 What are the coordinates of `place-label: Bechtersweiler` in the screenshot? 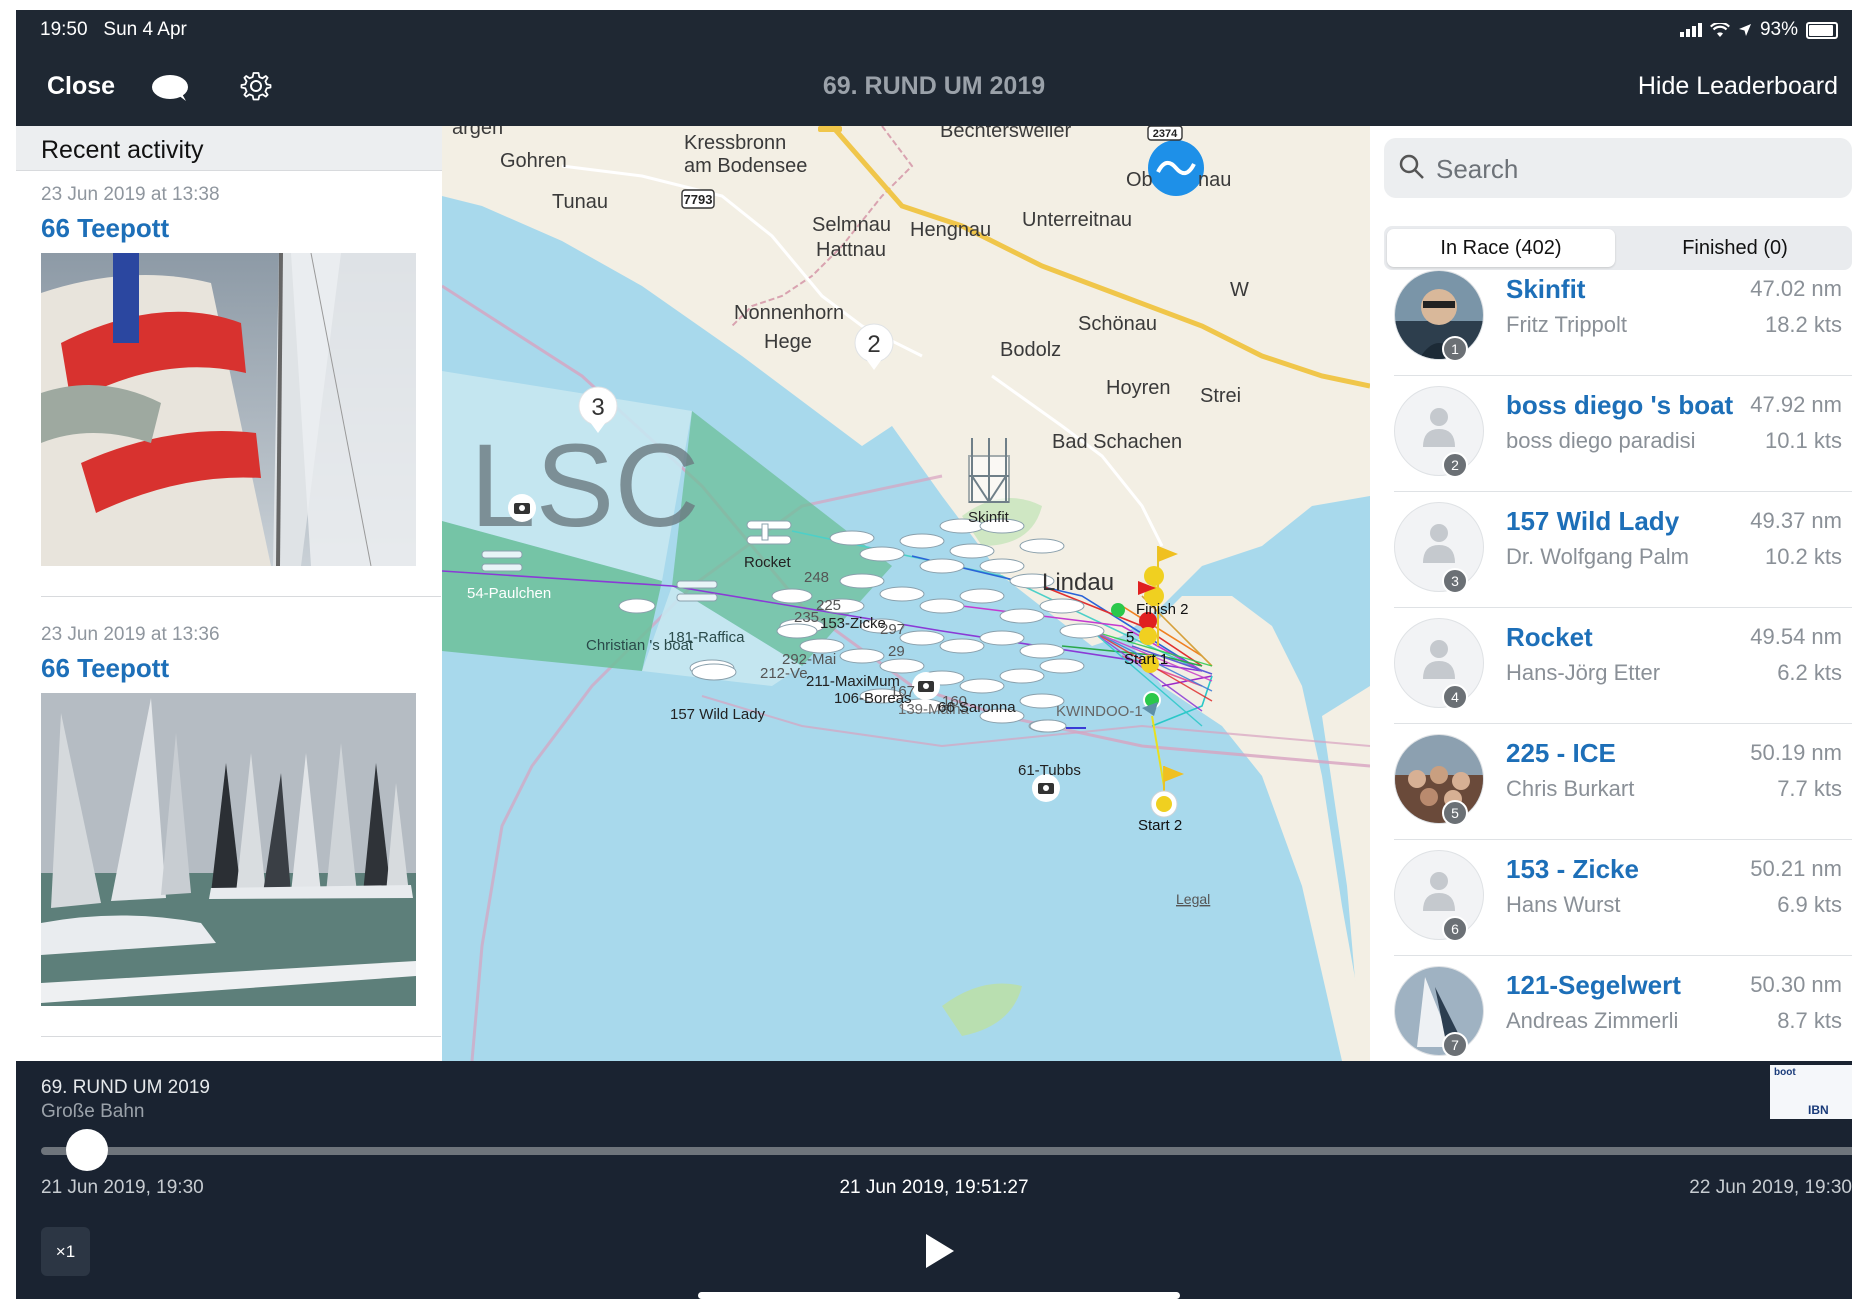 It's located at (1006, 134).